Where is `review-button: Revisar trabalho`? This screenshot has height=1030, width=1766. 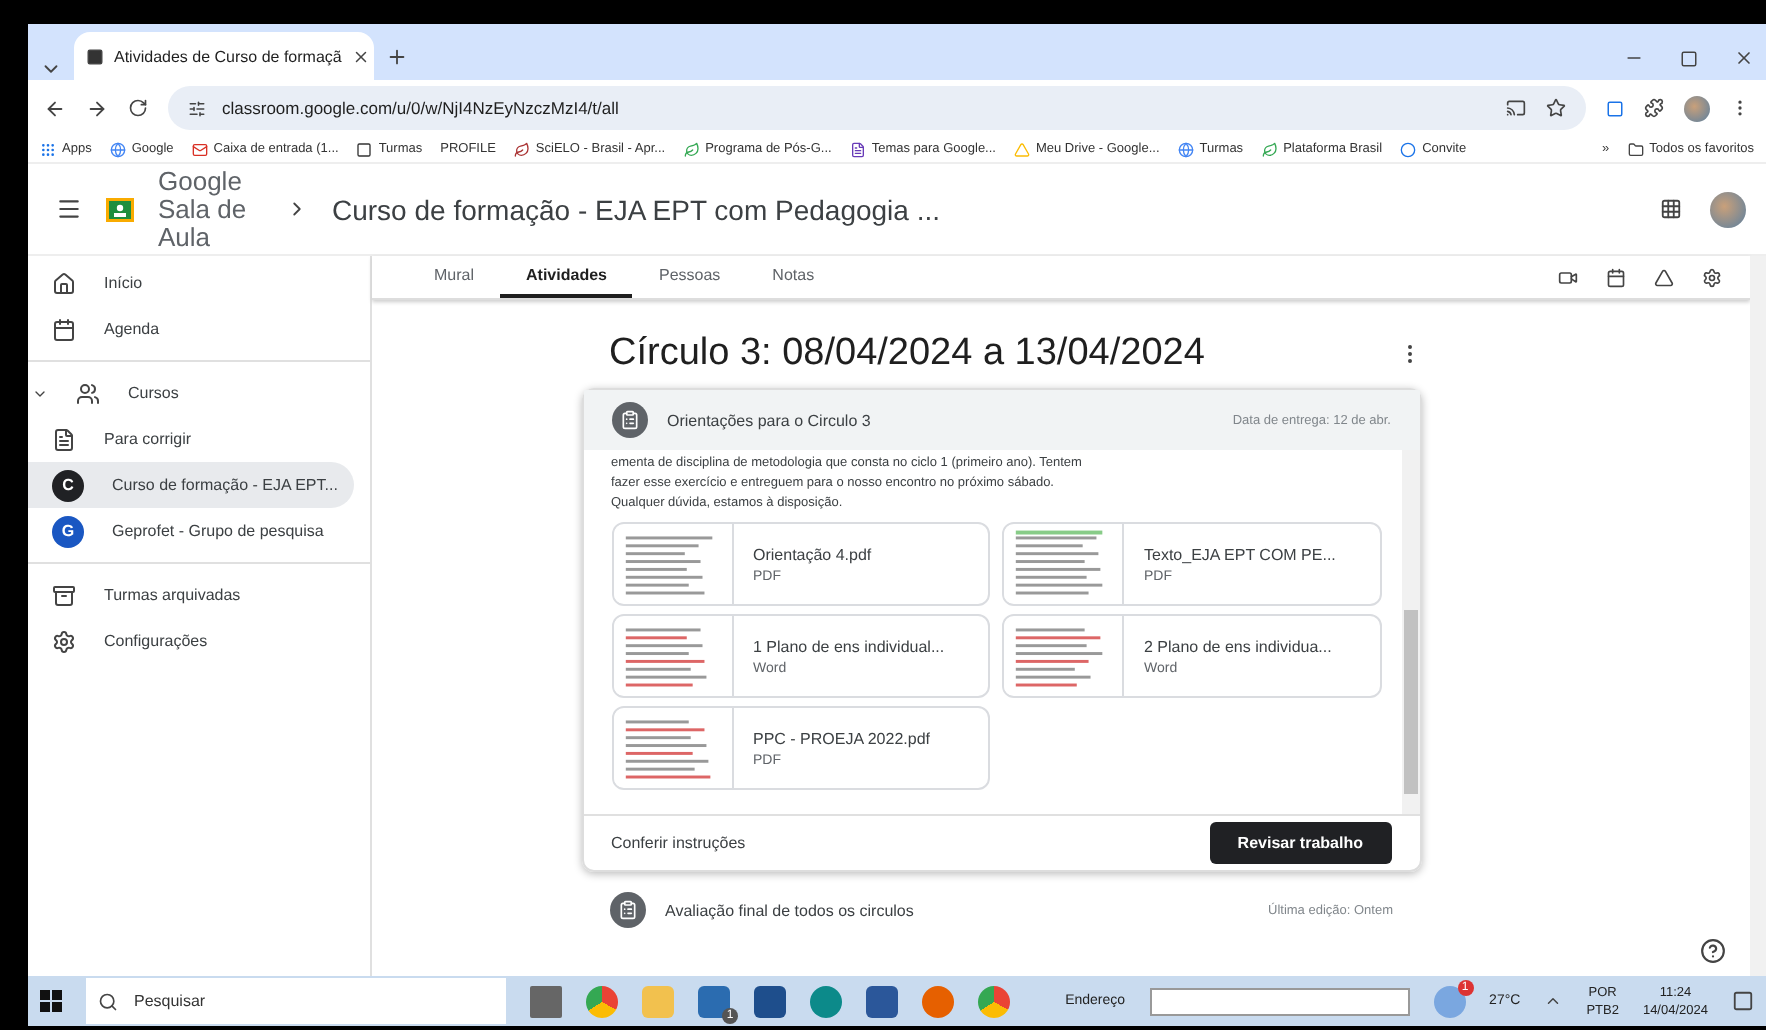 review-button: Revisar trabalho is located at coordinates (1300, 843).